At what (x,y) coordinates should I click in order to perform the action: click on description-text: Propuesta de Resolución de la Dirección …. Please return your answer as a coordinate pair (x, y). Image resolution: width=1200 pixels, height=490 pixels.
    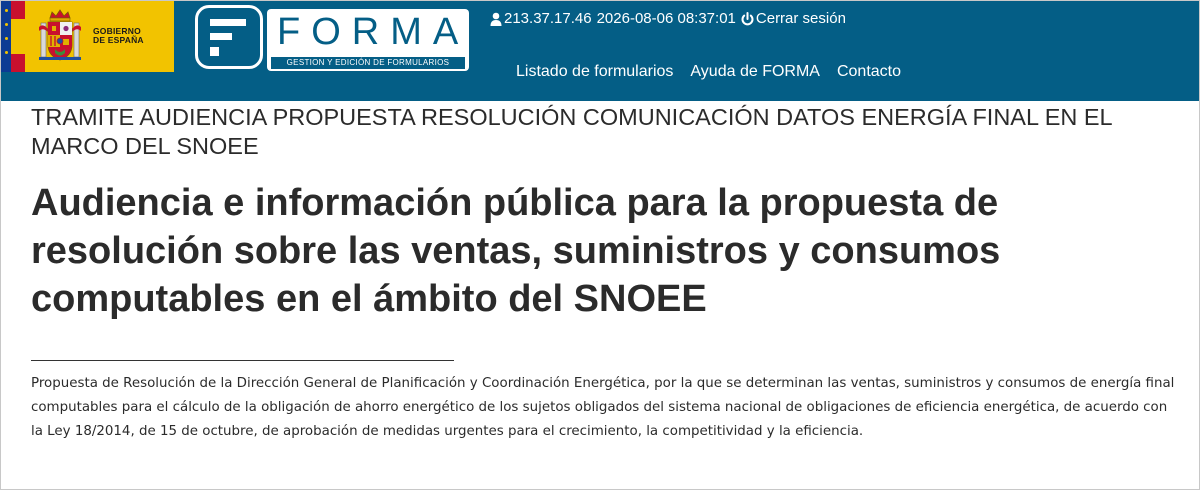
    Looking at the image, I should click on (603, 407).